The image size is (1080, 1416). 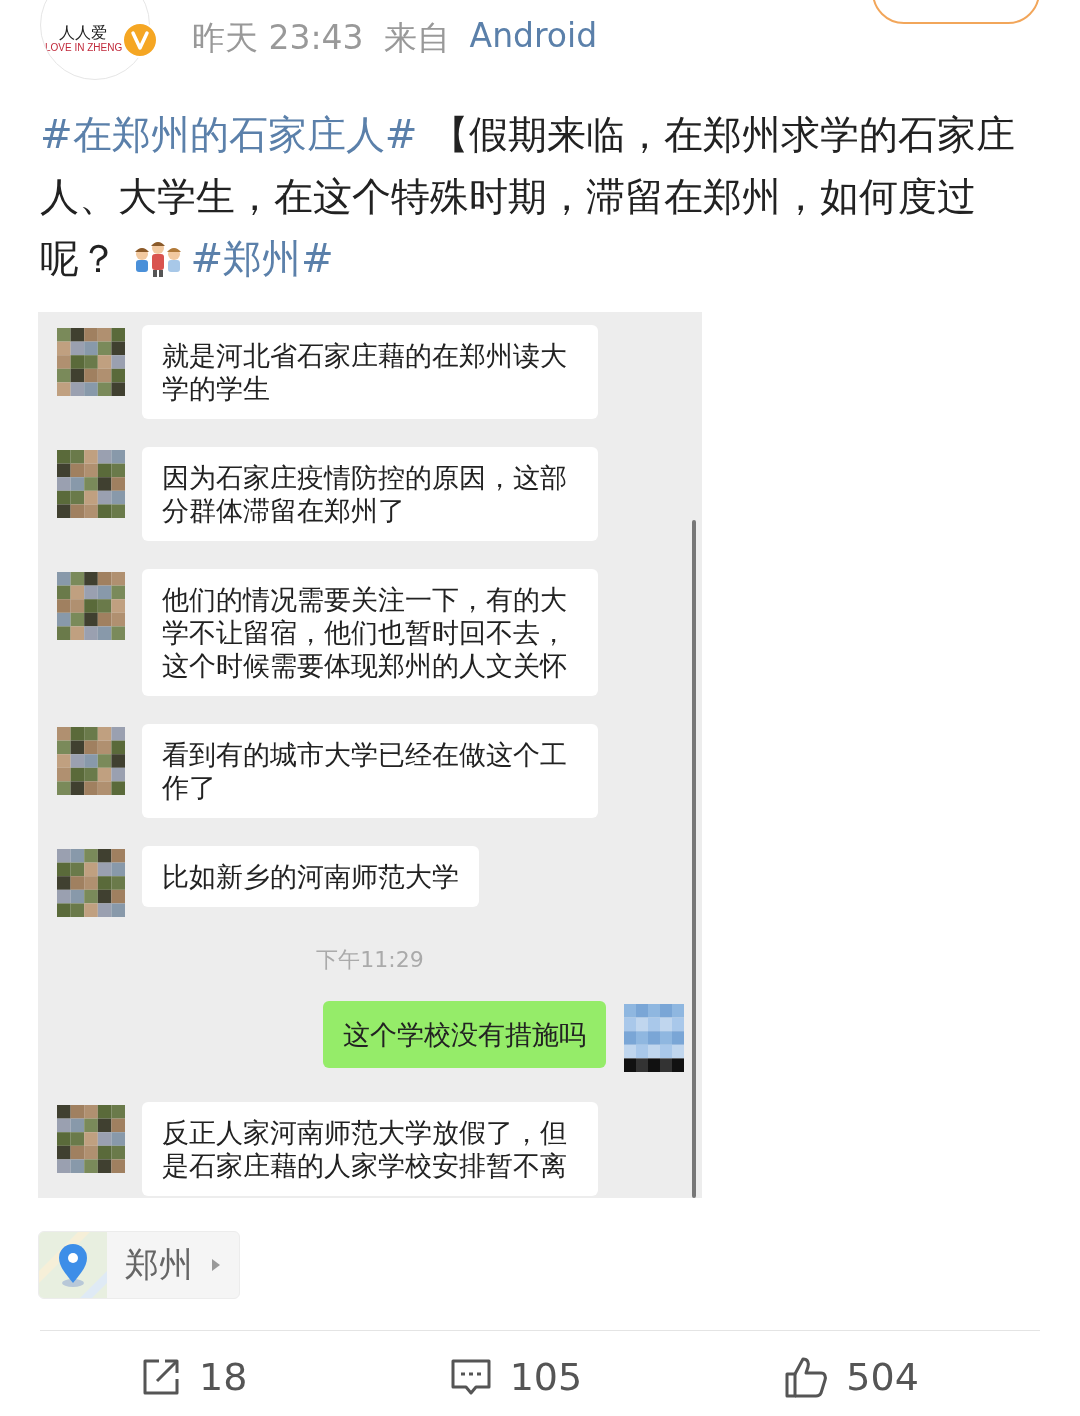 What do you see at coordinates (278, 38) in the screenshot?
I see `post-time: 昨天 23:43` at bounding box center [278, 38].